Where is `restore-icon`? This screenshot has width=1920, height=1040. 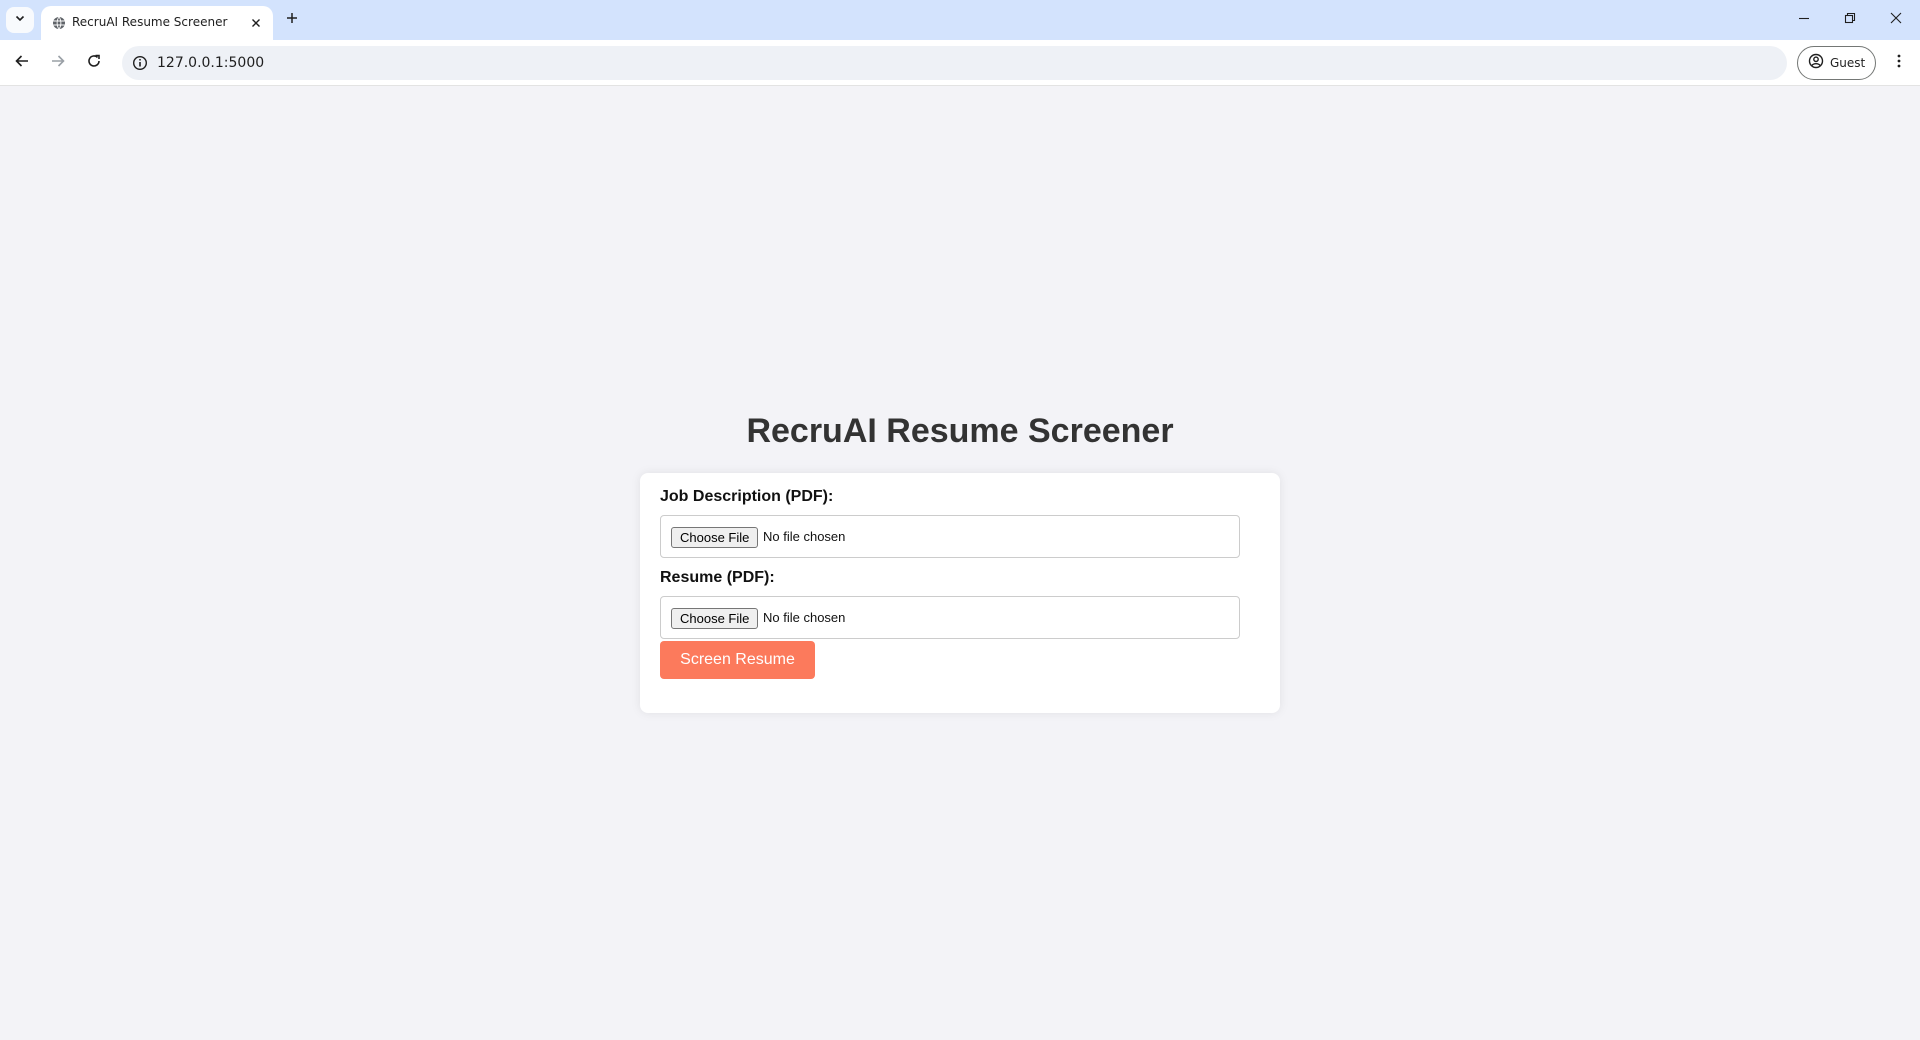
restore-icon is located at coordinates (1850, 20).